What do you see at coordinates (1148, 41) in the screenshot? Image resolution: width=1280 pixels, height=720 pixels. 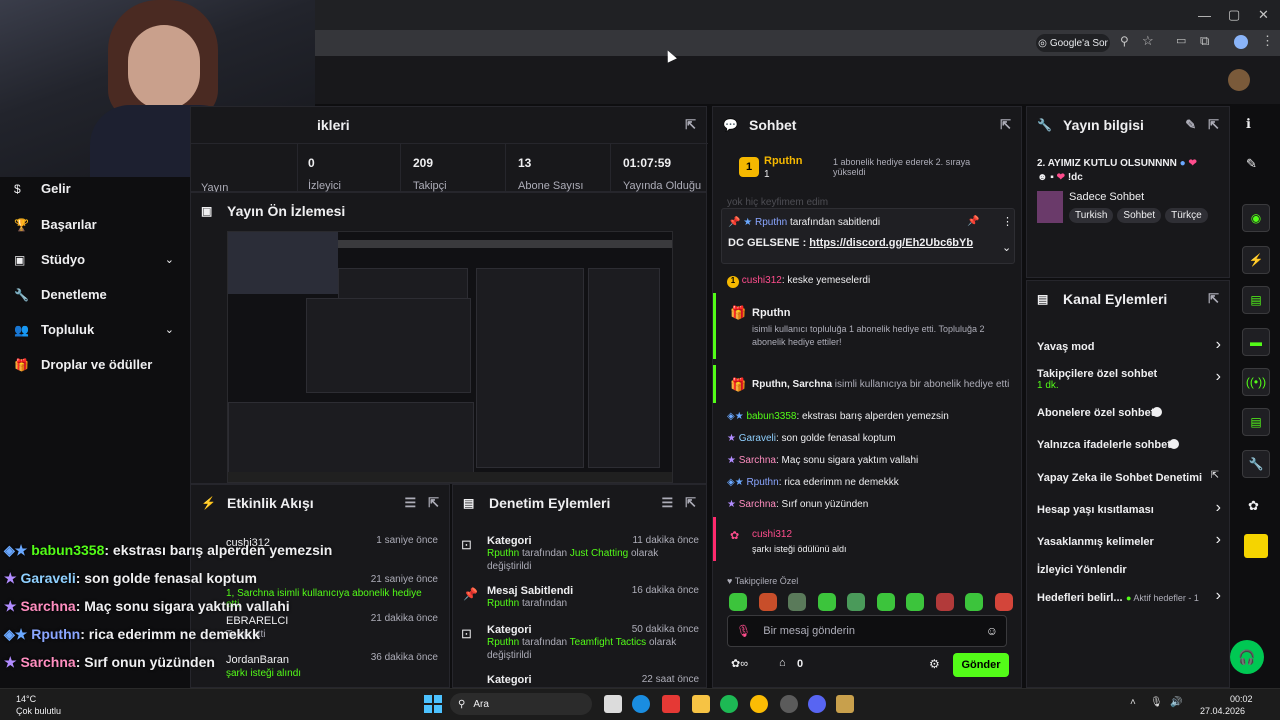 I see `bookmark-star-icon: ☆` at bounding box center [1148, 41].